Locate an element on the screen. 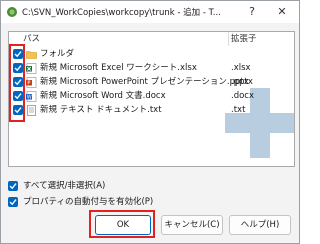 The image size is (320, 244). text-file-icon is located at coordinates (31, 110).